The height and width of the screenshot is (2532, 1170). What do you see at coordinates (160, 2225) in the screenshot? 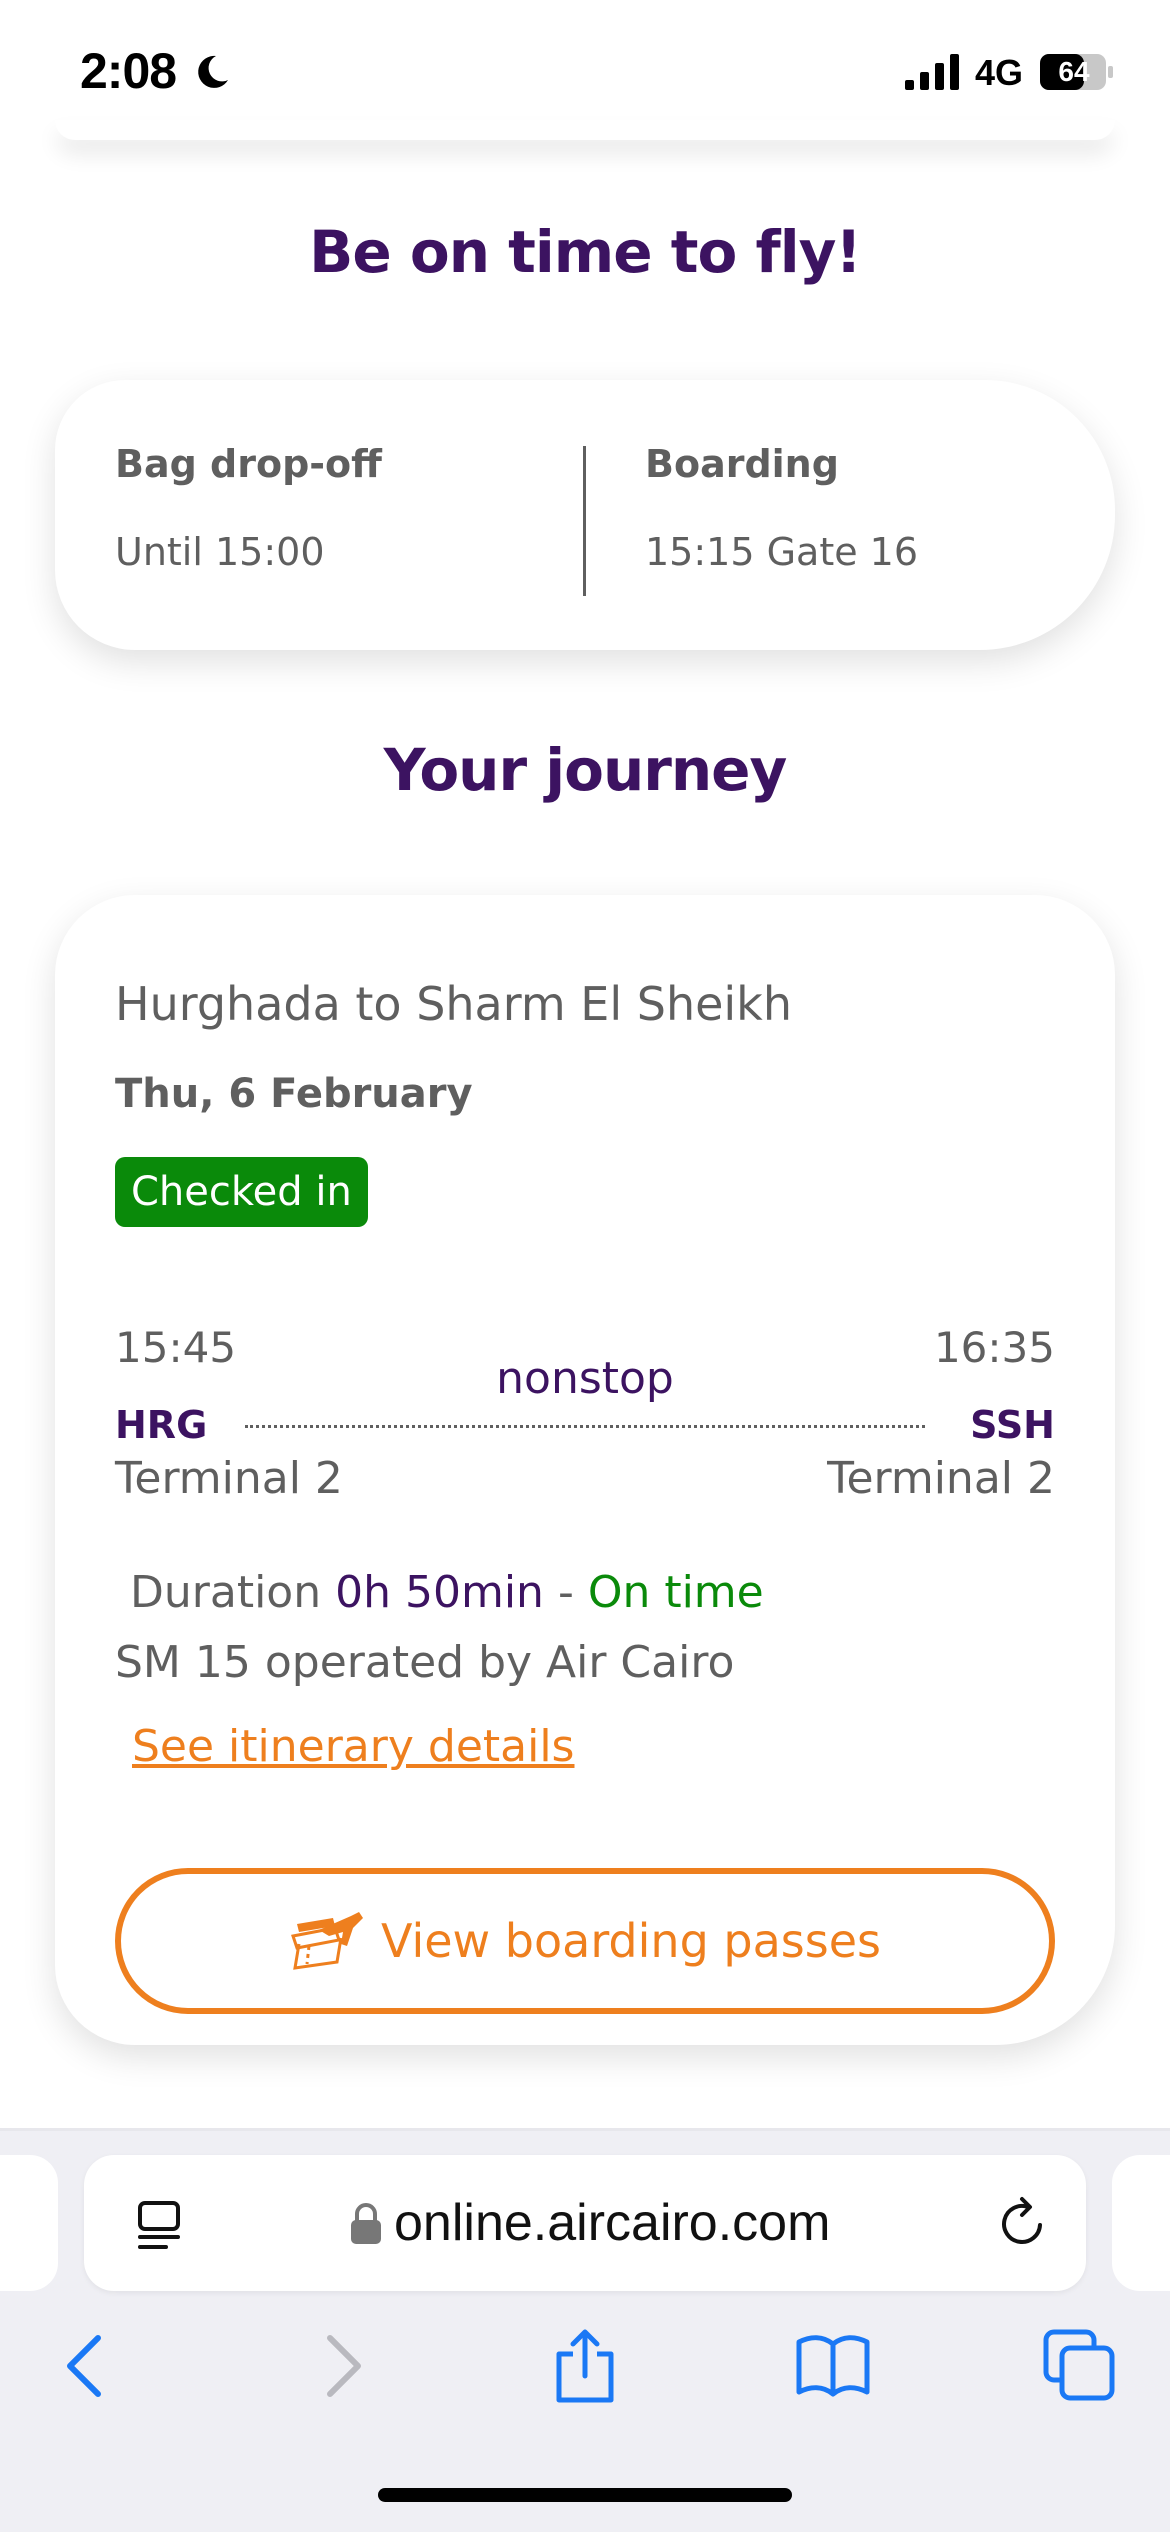
I see `page-menu-icon` at bounding box center [160, 2225].